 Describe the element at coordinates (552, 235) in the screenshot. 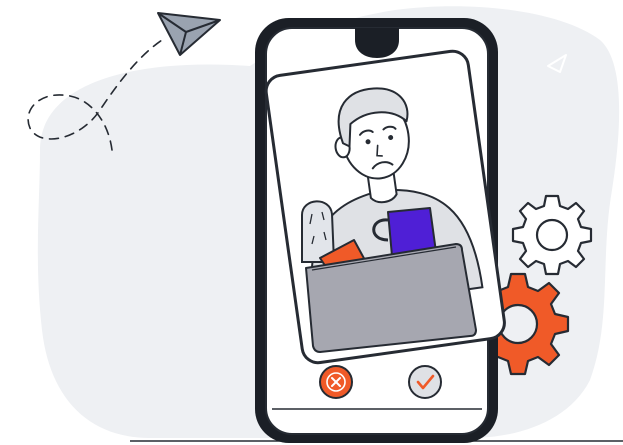

I see `gear-icon` at that location.